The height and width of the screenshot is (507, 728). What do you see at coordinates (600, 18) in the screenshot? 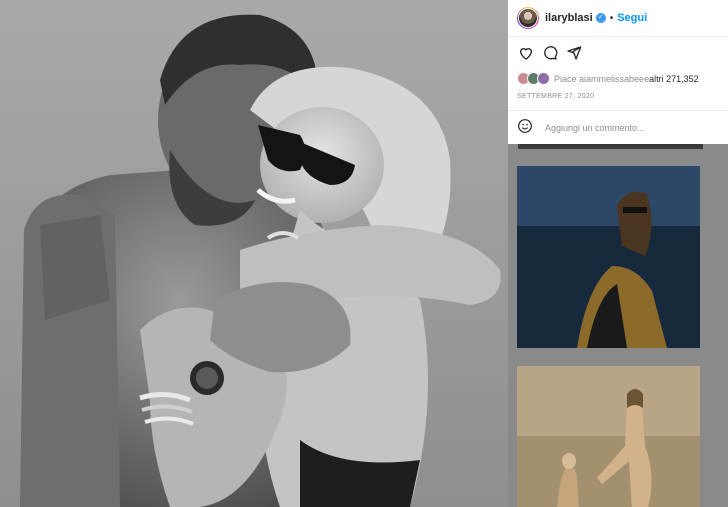
I see `verified-badge-icon: ✓` at bounding box center [600, 18].